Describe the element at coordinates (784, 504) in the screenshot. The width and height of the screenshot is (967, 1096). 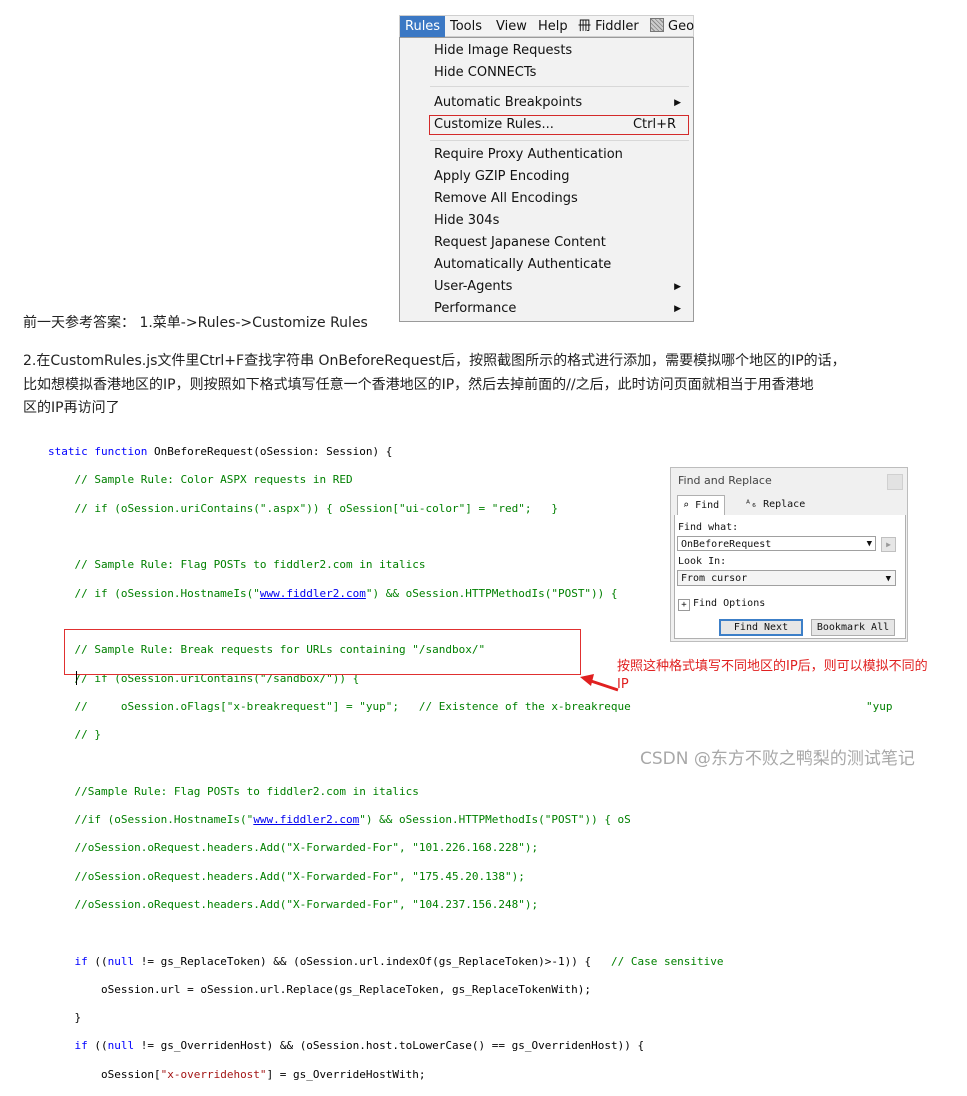
I see `tab-replace-label: Replace` at that location.